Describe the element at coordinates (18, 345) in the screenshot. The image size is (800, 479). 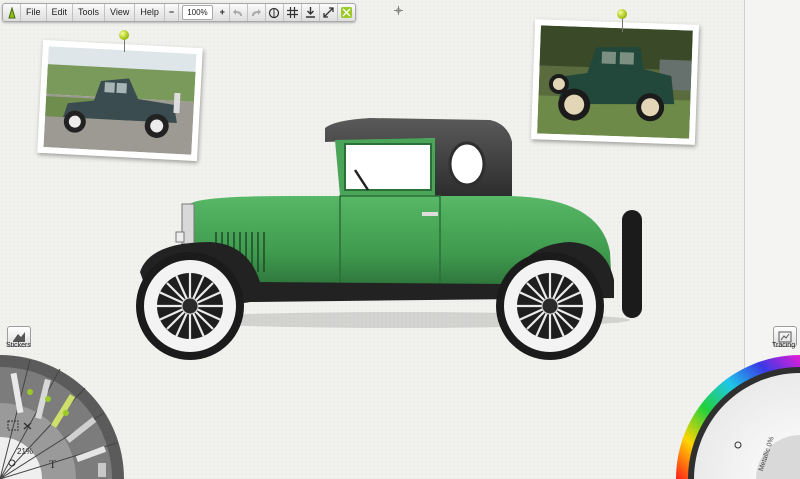
I see `stickers-label: Stickers` at that location.